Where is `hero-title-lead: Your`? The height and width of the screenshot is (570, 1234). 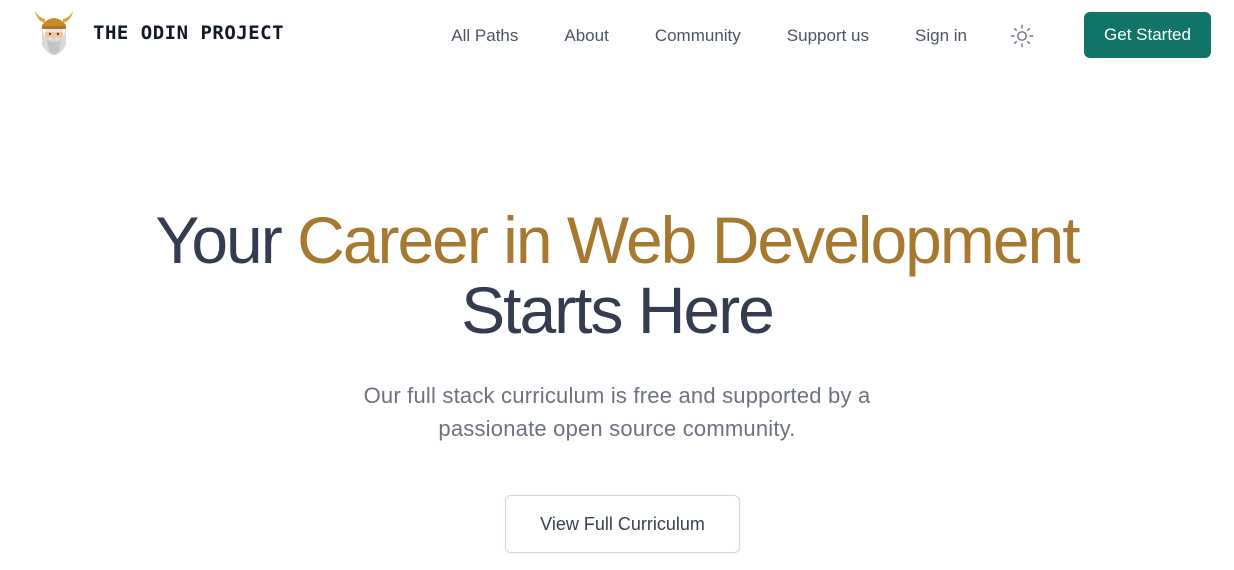 hero-title-lead: Your is located at coordinates (226, 240).